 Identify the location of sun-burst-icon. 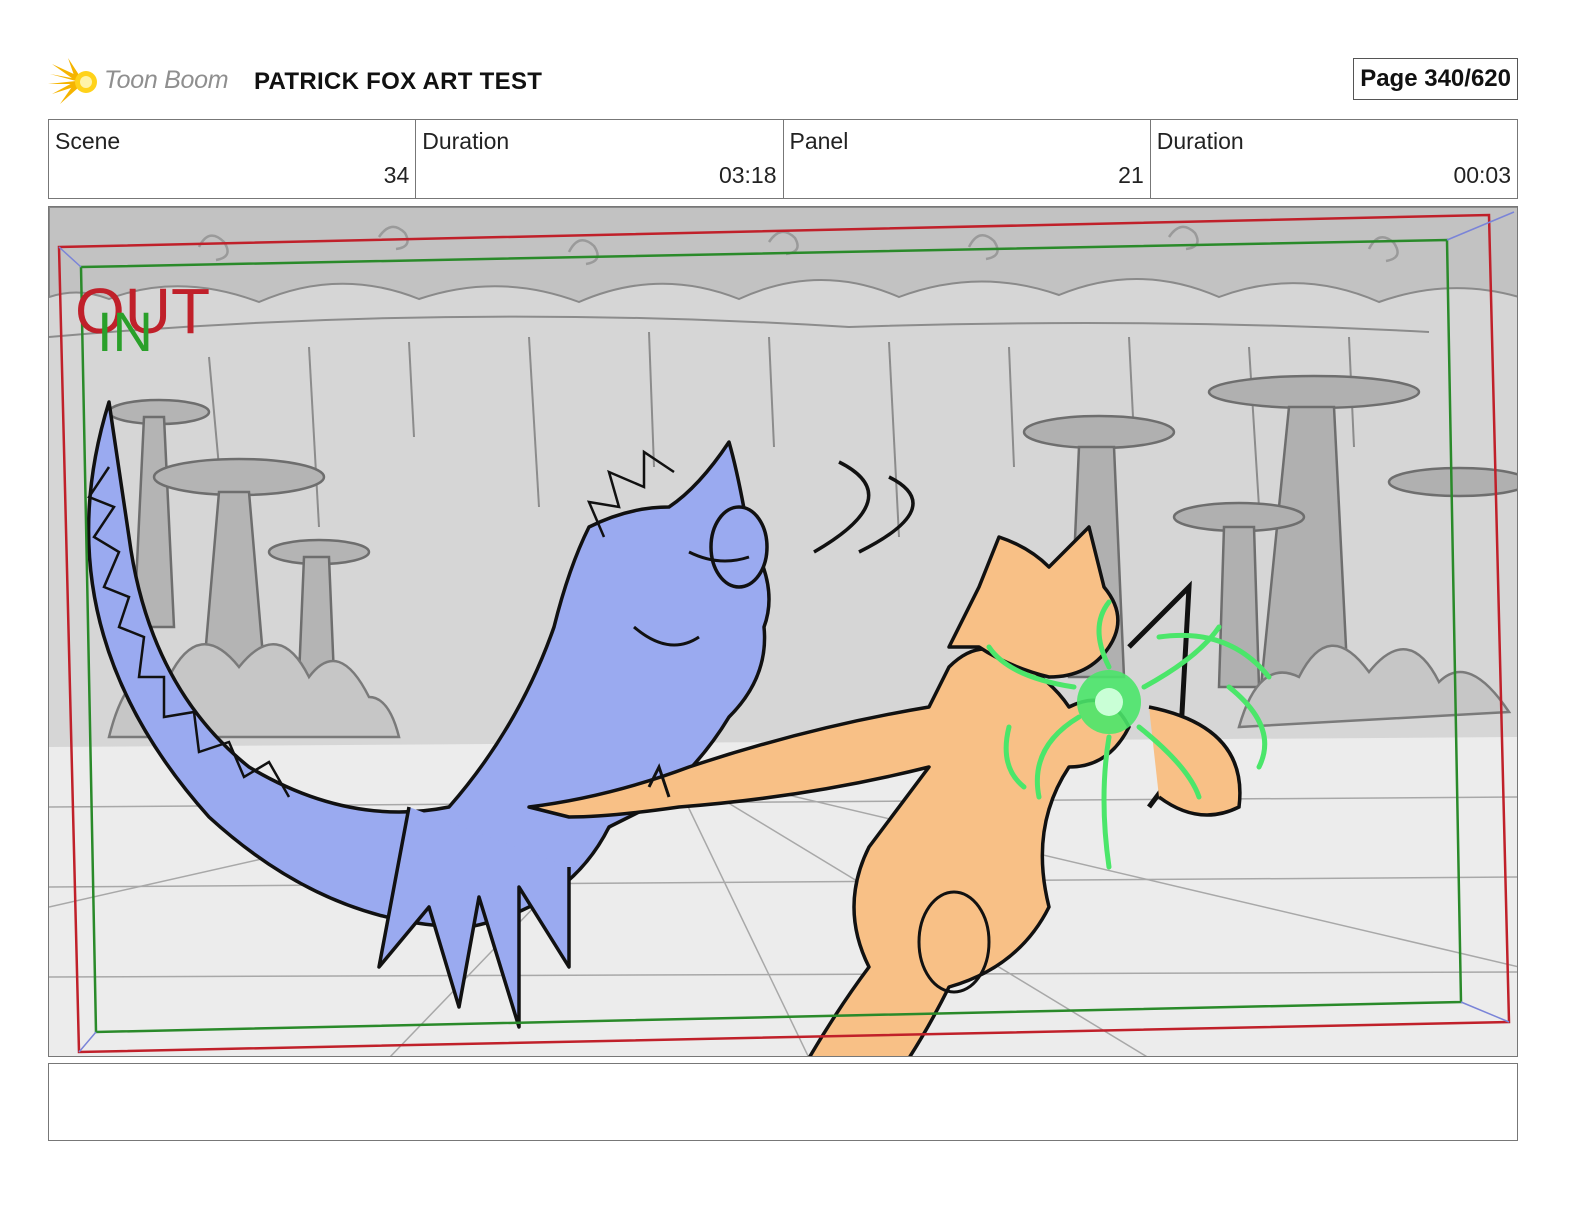
(72, 81).